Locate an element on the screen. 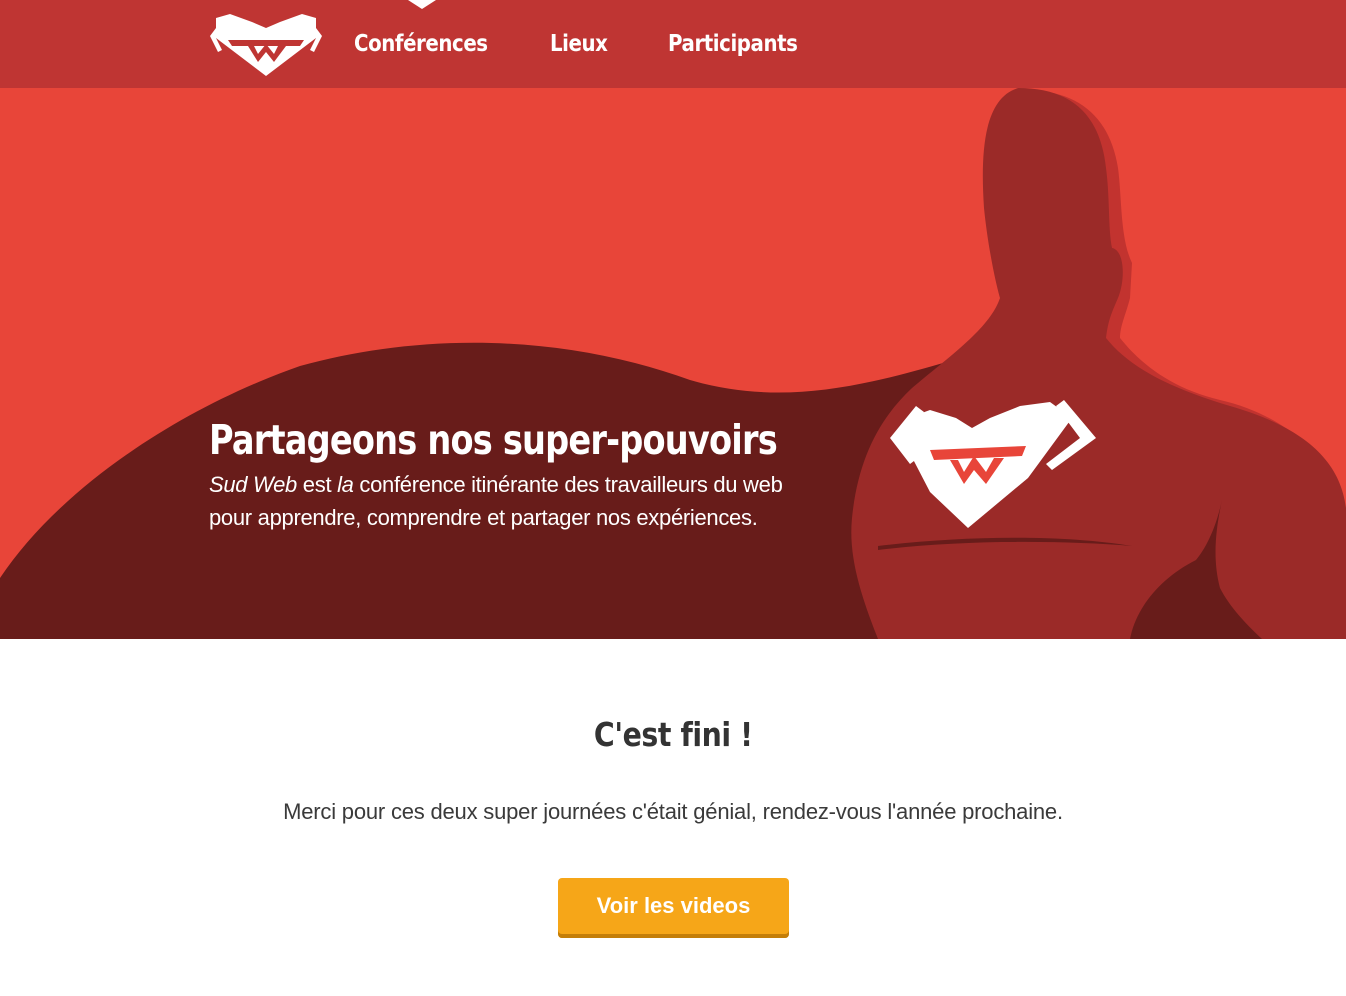 This screenshot has height=996, width=1346. watch-videos-button: Voir les videos is located at coordinates (673, 908).